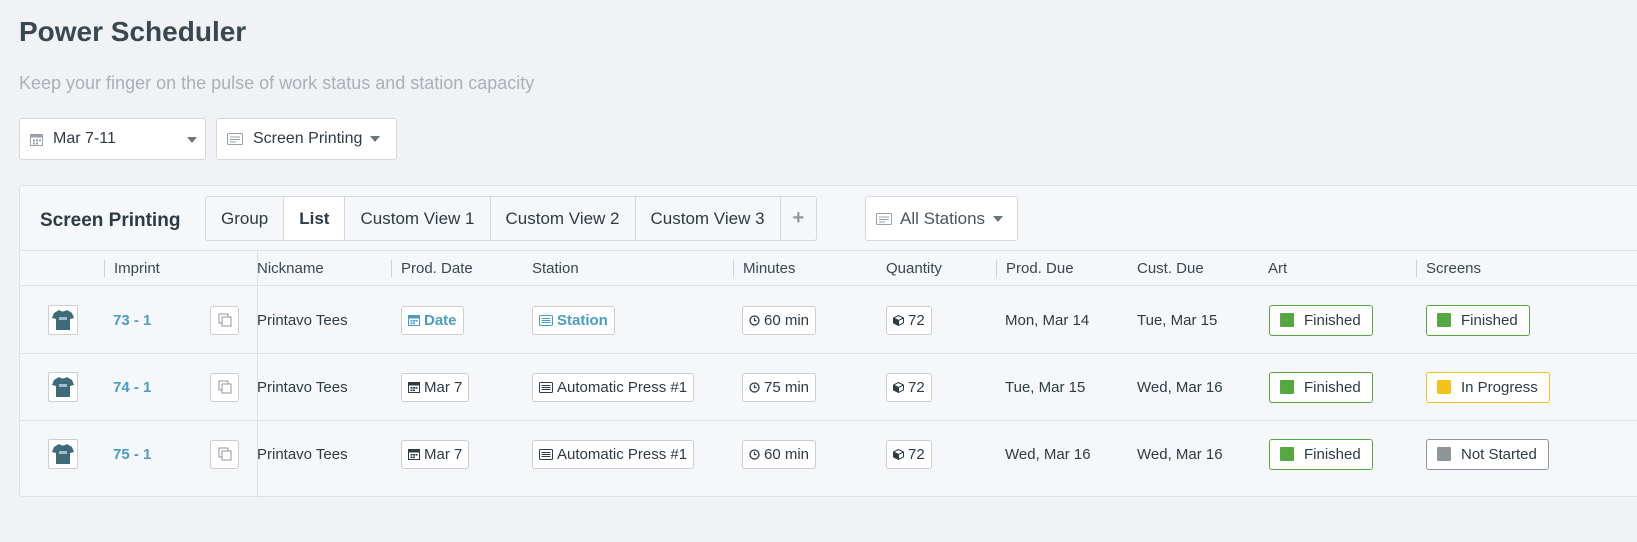 This screenshot has height=542, width=1637. I want to click on tshirt-icon, so click(63, 454).